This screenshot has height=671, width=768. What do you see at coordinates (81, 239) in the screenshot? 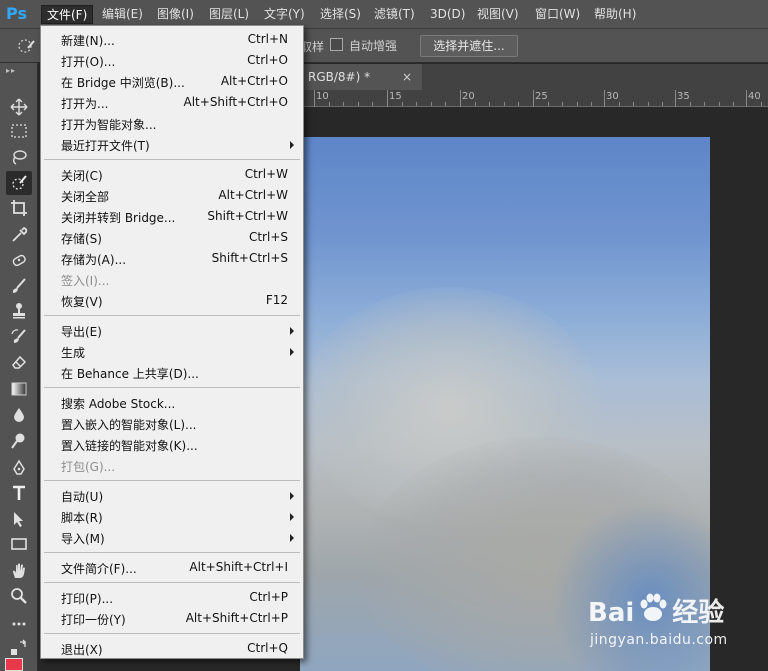
I see `menu-item-label: 存储(S)` at bounding box center [81, 239].